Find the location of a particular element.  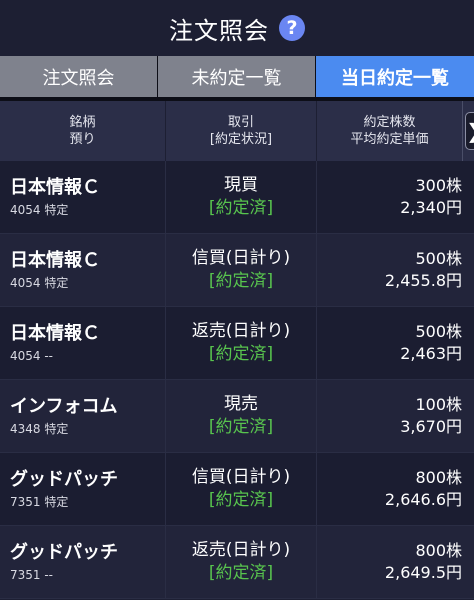

quantity-cell: 800株 2,646.6円 is located at coordinates (395, 489).